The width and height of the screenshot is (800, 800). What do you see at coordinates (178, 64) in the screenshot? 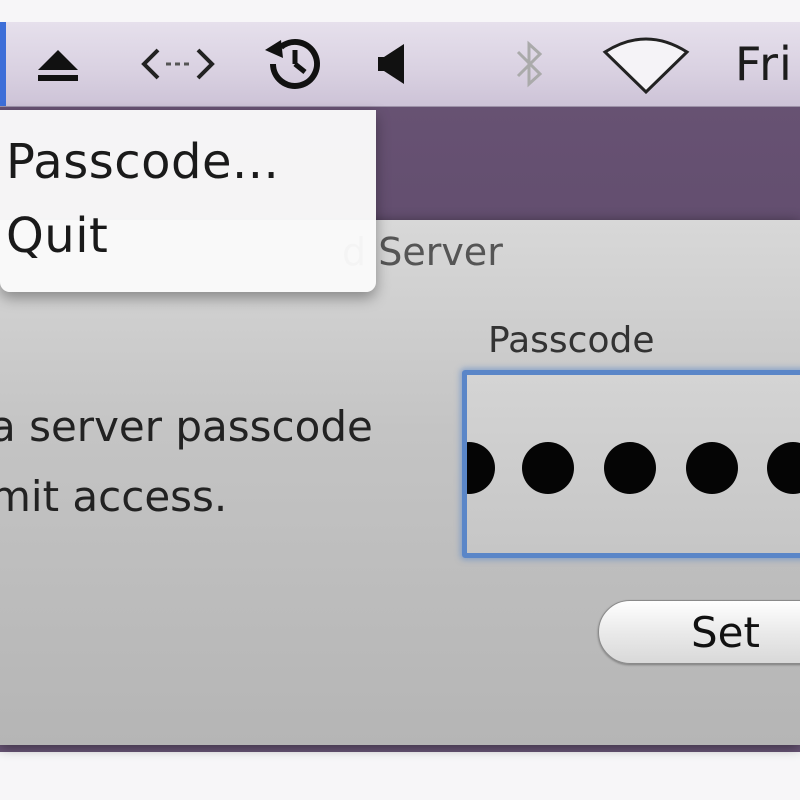
I see `remote-arrows-icon` at bounding box center [178, 64].